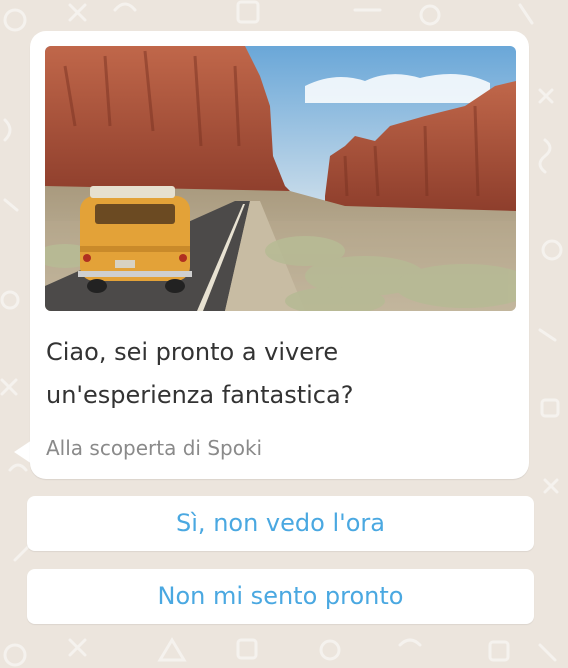 This screenshot has height=668, width=568. What do you see at coordinates (135, 239) in the screenshot?
I see `van` at bounding box center [135, 239].